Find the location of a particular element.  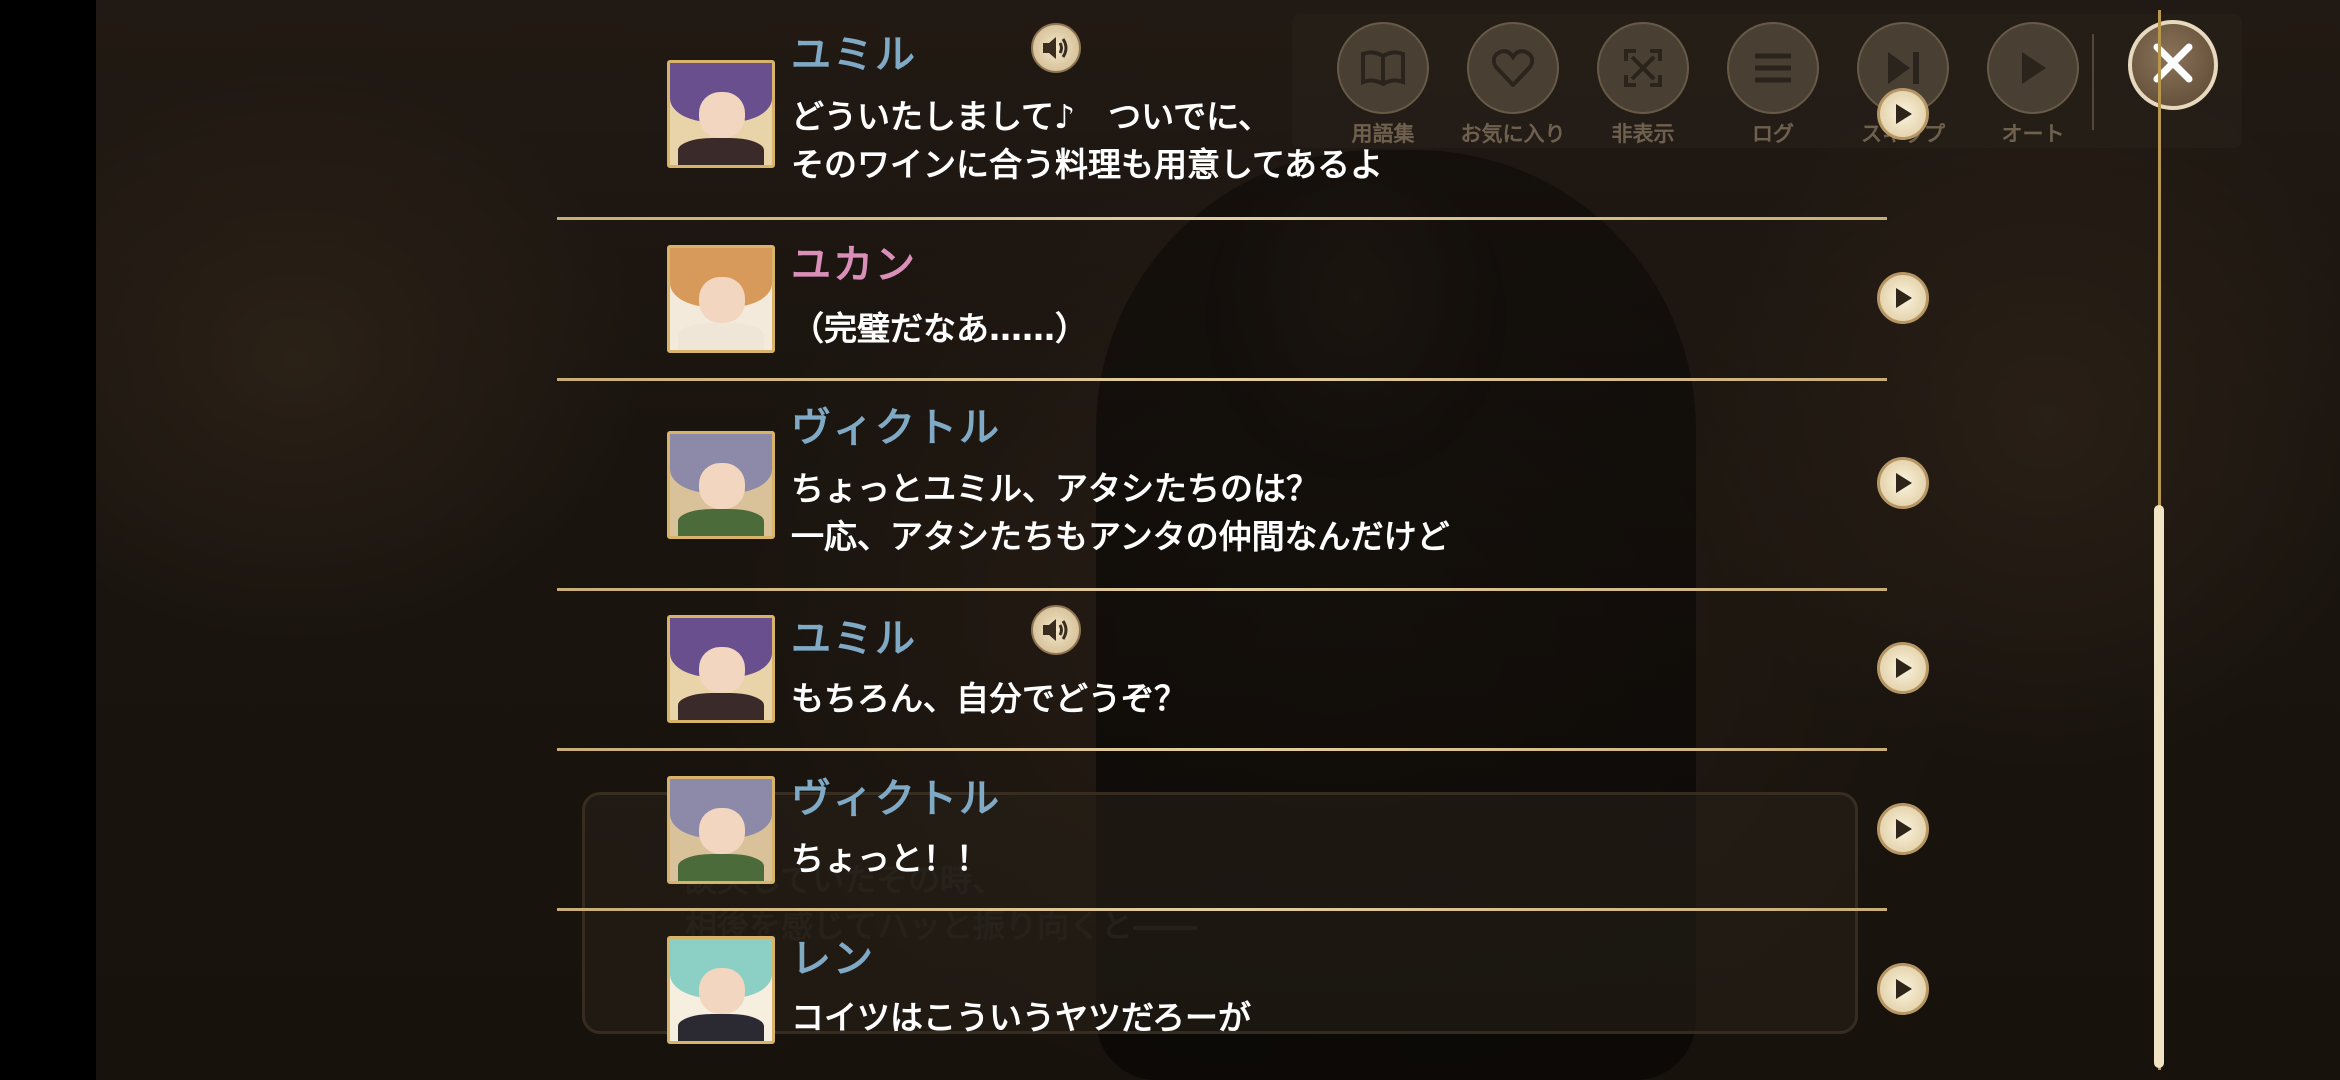

dialogue-line-1: ちょっとユミル、アタシたちのは？ is located at coordinates (1055, 488).